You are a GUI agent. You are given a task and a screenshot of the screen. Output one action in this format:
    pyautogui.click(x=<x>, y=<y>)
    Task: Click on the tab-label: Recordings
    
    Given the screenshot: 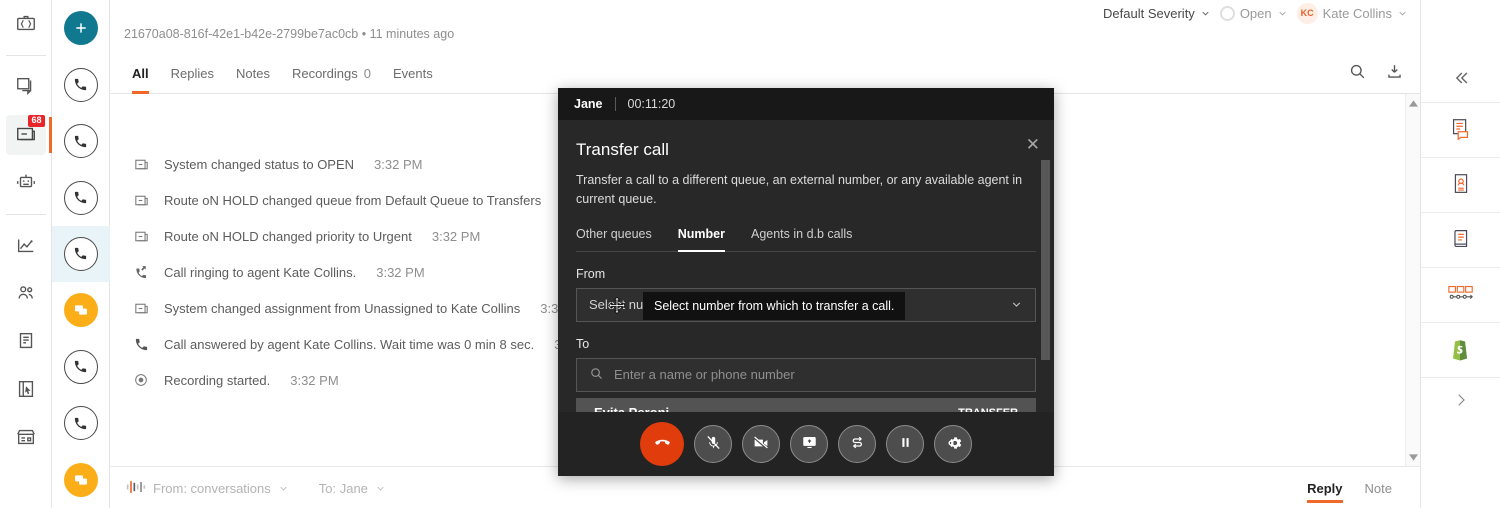 What is the action you would take?
    pyautogui.click(x=324, y=73)
    